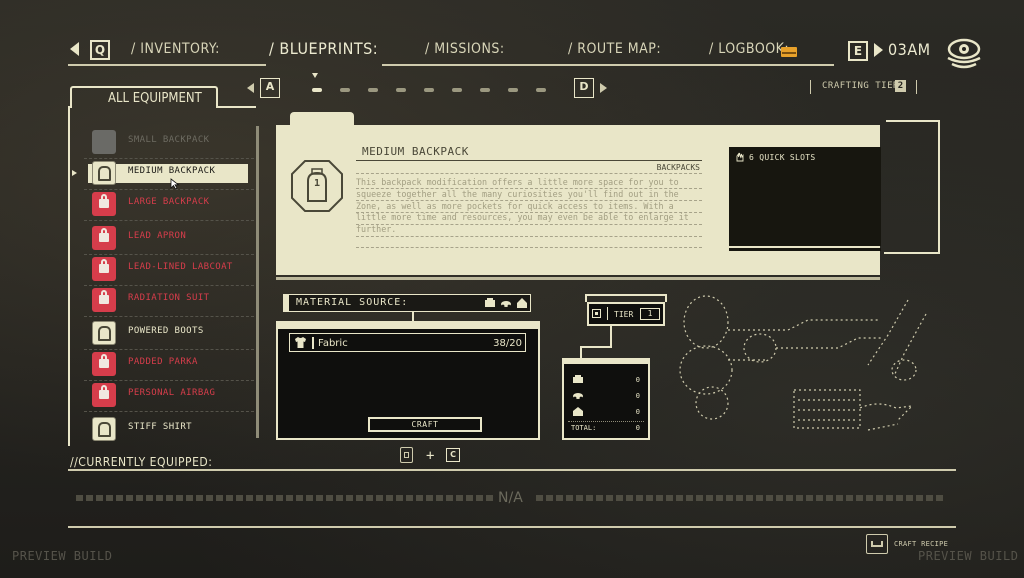 This screenshot has height=578, width=1024. Describe the element at coordinates (603, 88) in the screenshot. I see `page-right-arrow-icon` at that location.